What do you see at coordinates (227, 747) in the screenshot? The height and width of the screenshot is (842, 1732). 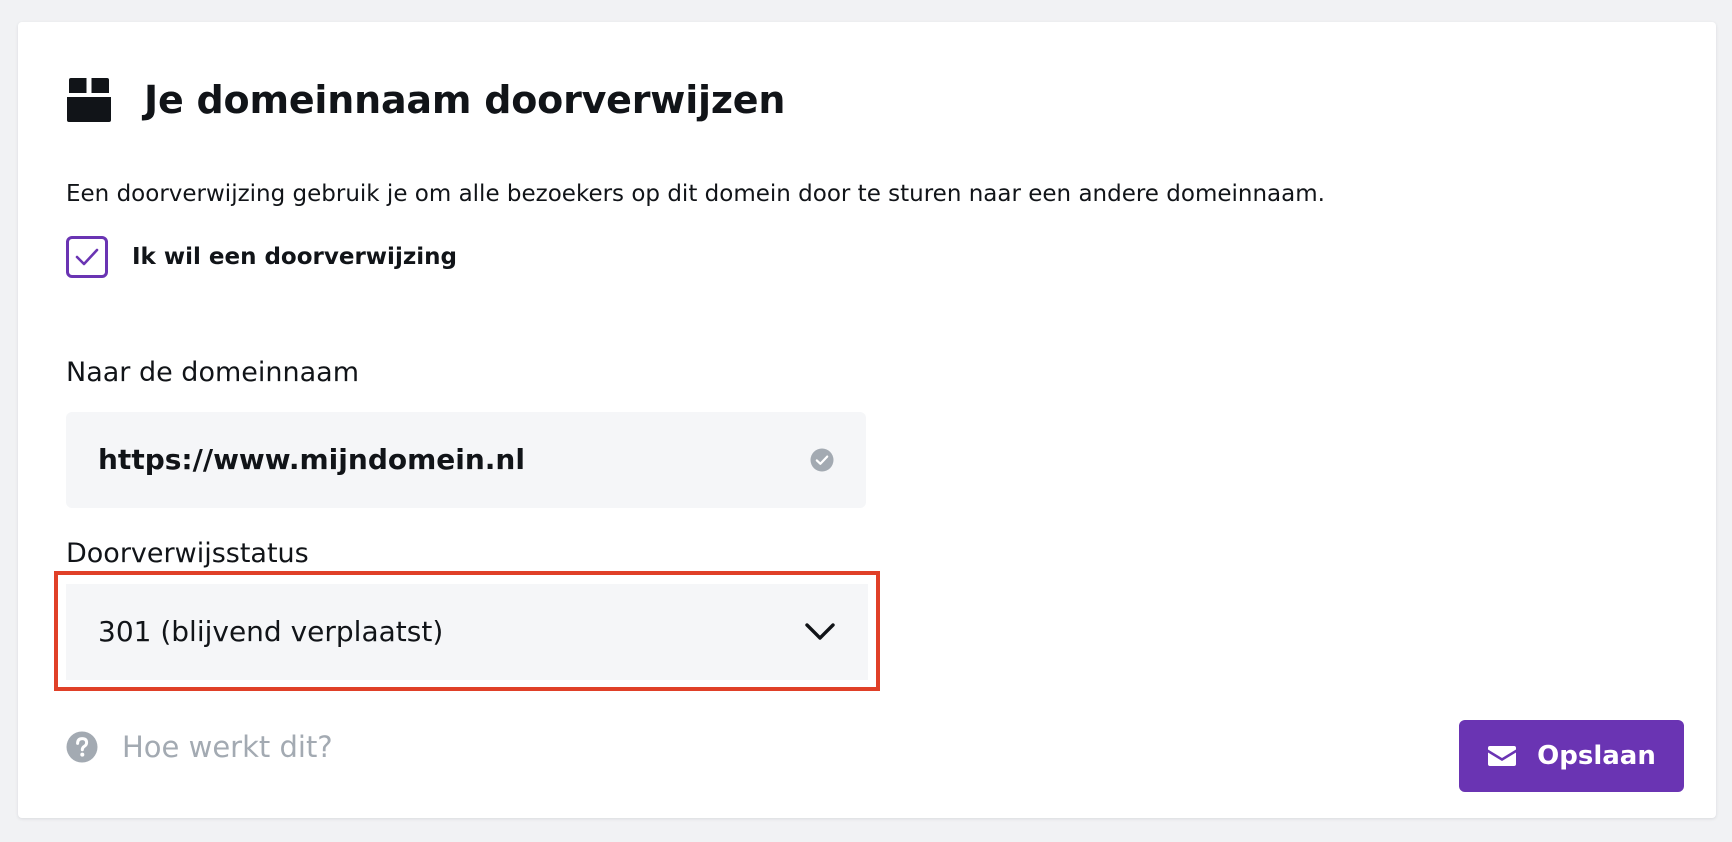 I see `help-link-label: Hoe werkt dit?` at bounding box center [227, 747].